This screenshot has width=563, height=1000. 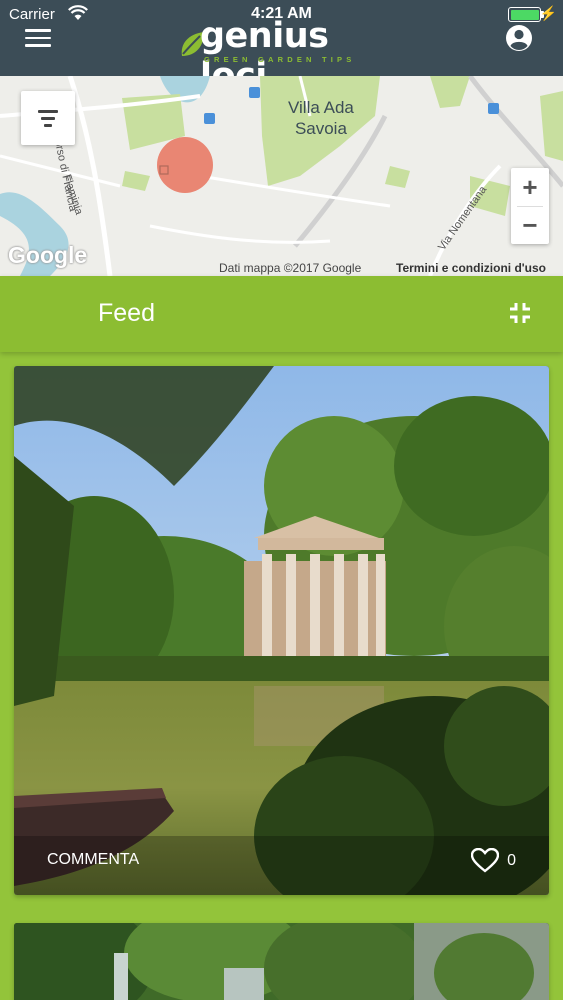 What do you see at coordinates (280, 59) in the screenshot?
I see `brand-tagline: GREEN GARDEN TIPS` at bounding box center [280, 59].